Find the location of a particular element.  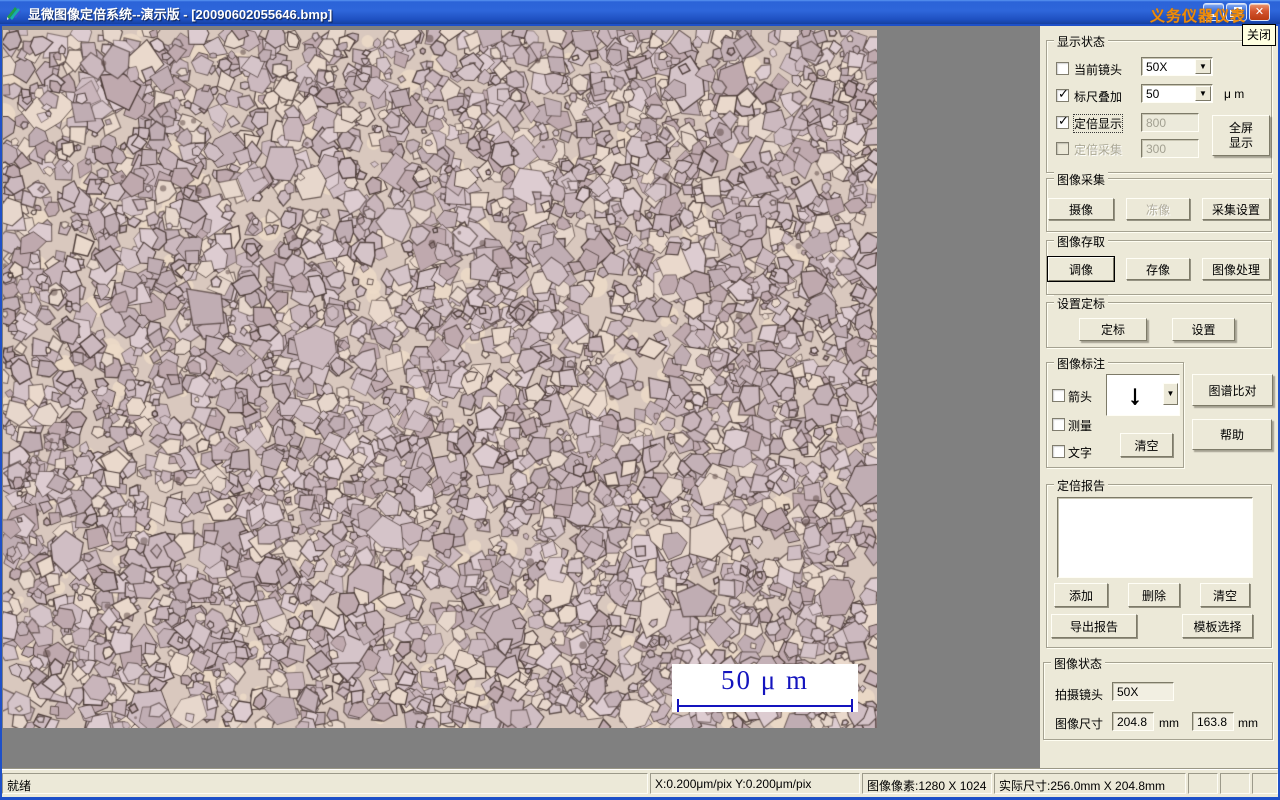

text-annotation-label: 文字 is located at coordinates (1080, 453).